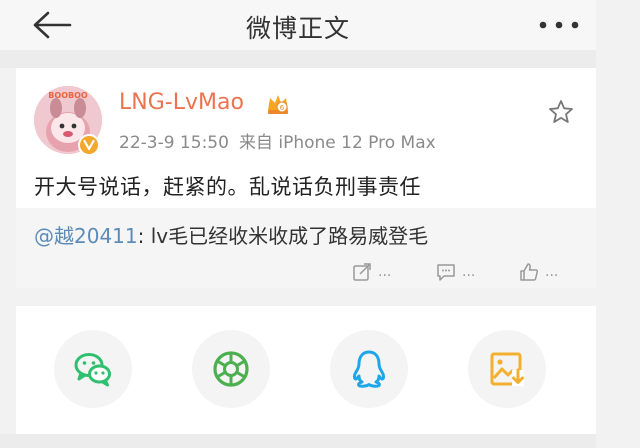 The width and height of the screenshot is (640, 448). I want to click on save-image-icon, so click(507, 369).